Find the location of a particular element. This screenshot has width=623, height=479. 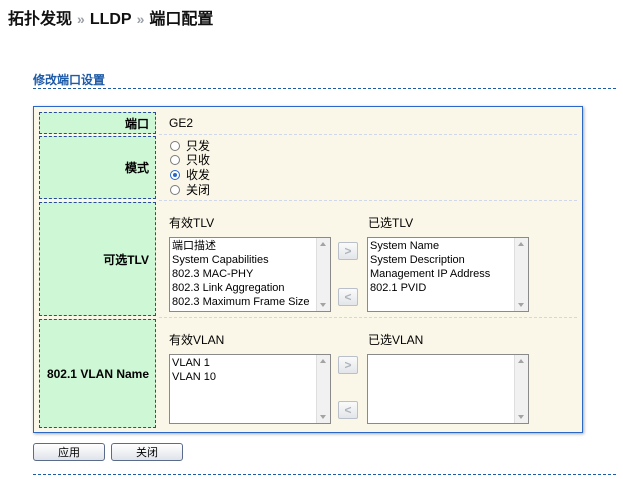

breadcrumb-item-topology: 拓扑发现 is located at coordinates (40, 19).